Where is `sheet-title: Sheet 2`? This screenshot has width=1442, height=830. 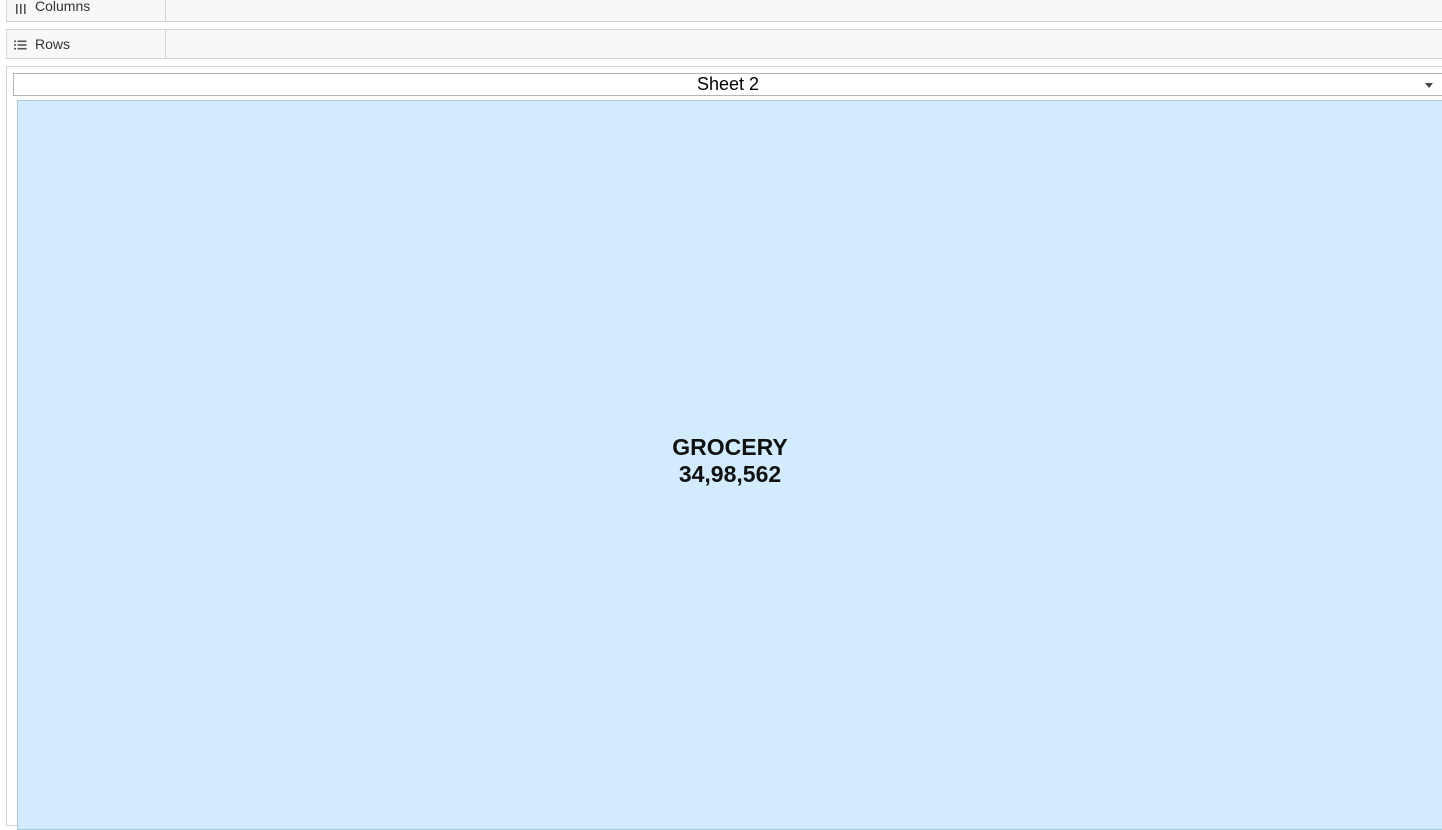 sheet-title: Sheet 2 is located at coordinates (728, 84).